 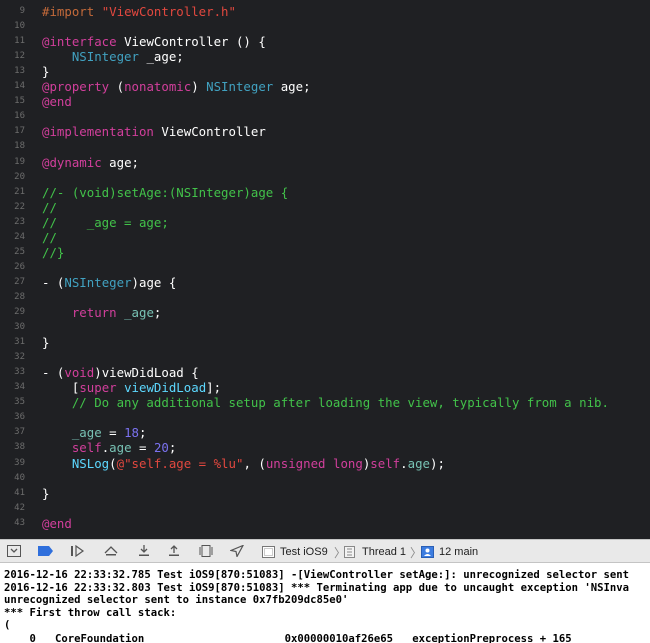 I want to click on code-text: - (void)viewDidLoad {, so click(x=120, y=372).